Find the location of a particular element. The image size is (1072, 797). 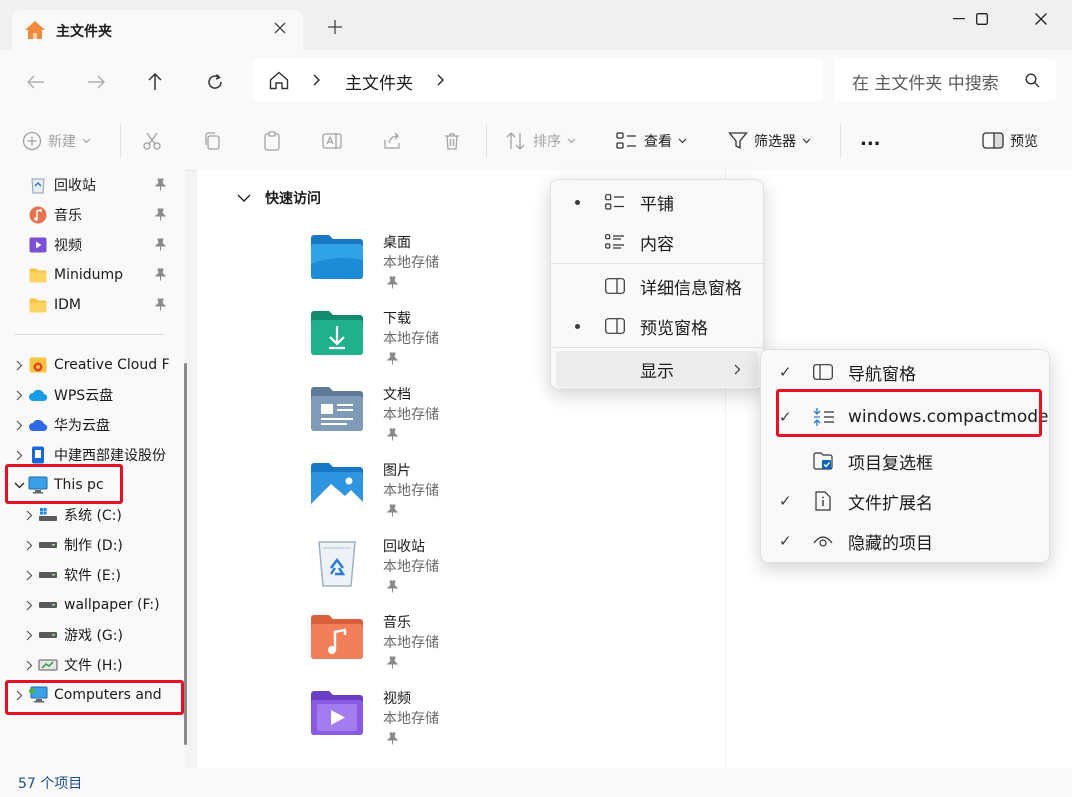

preview-button: 预览 is located at coordinates (1010, 141).